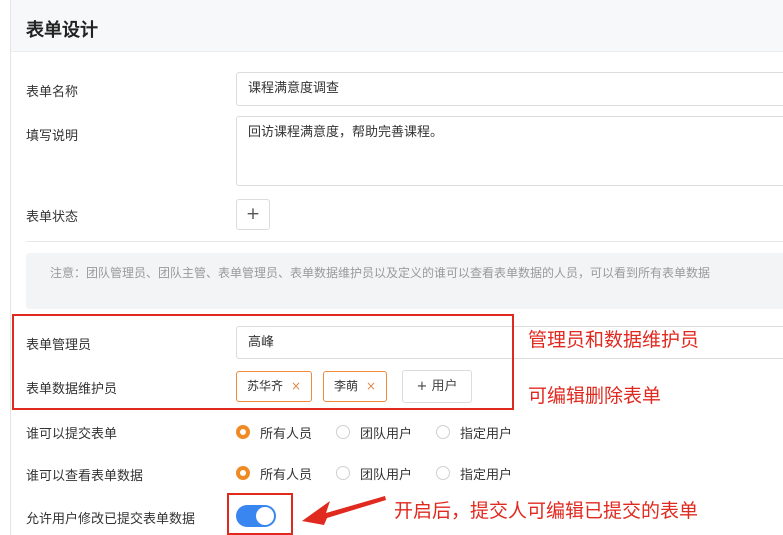  I want to click on annotation-toggle-note: 开启后，提交人可编辑已提交的表单, so click(546, 511).